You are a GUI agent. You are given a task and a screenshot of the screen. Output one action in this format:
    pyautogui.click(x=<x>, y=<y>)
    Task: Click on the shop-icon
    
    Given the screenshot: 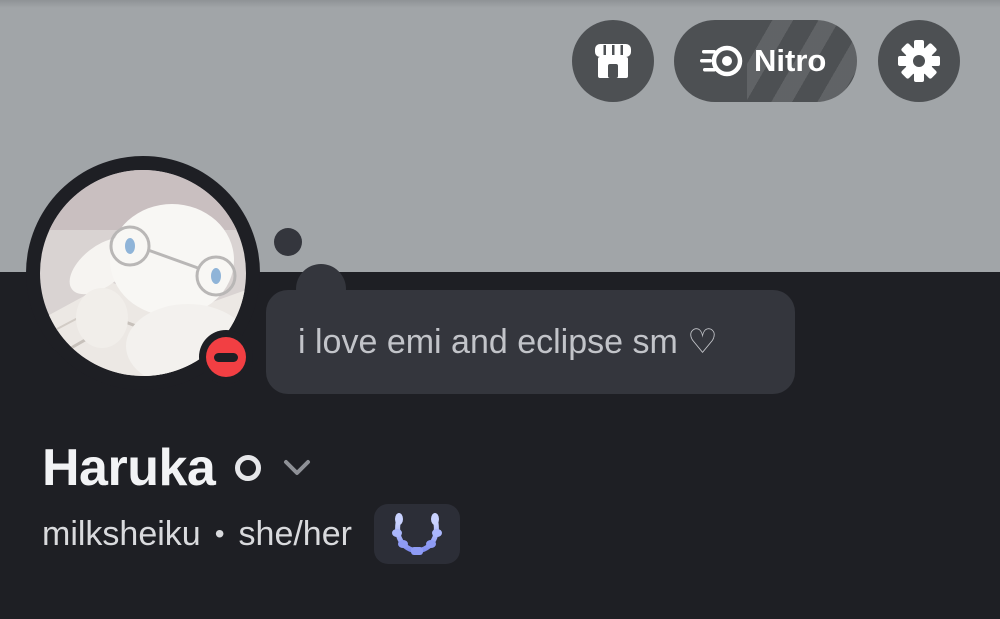 What is the action you would take?
    pyautogui.click(x=613, y=61)
    